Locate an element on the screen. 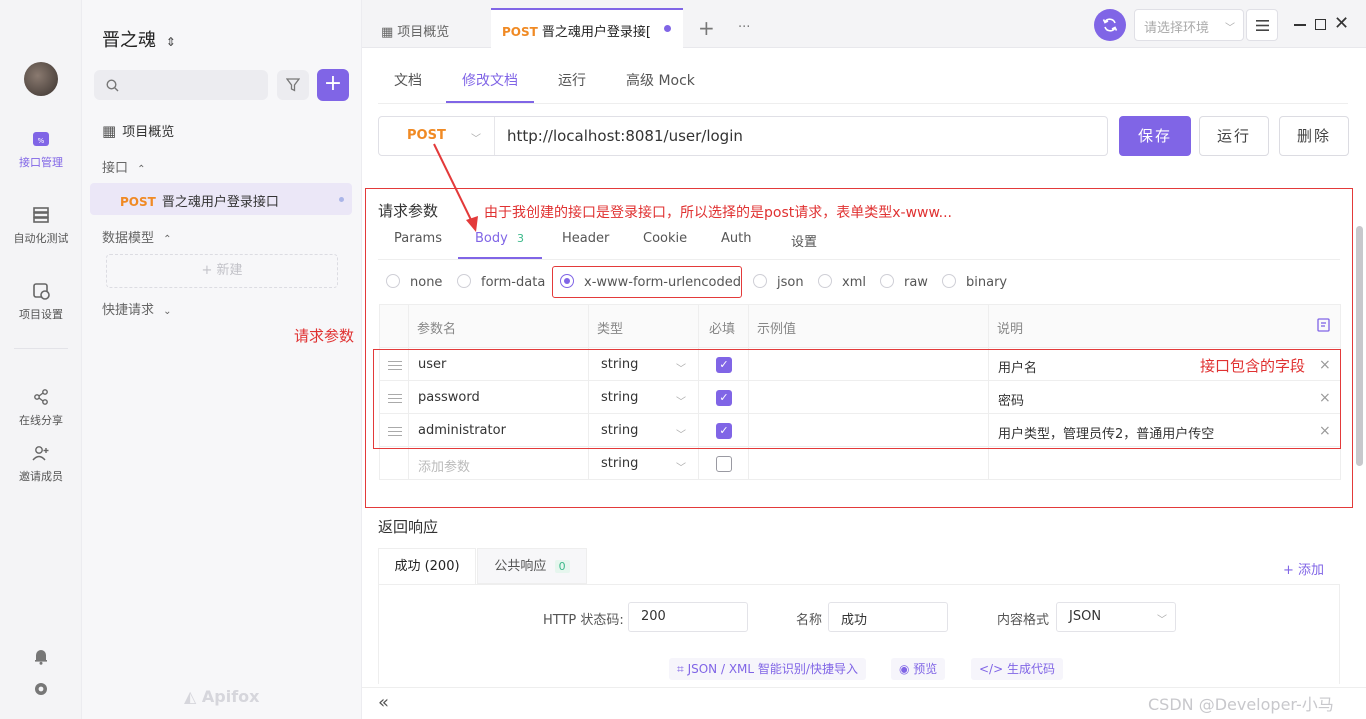  grid-icon: ▦ is located at coordinates (109, 131).